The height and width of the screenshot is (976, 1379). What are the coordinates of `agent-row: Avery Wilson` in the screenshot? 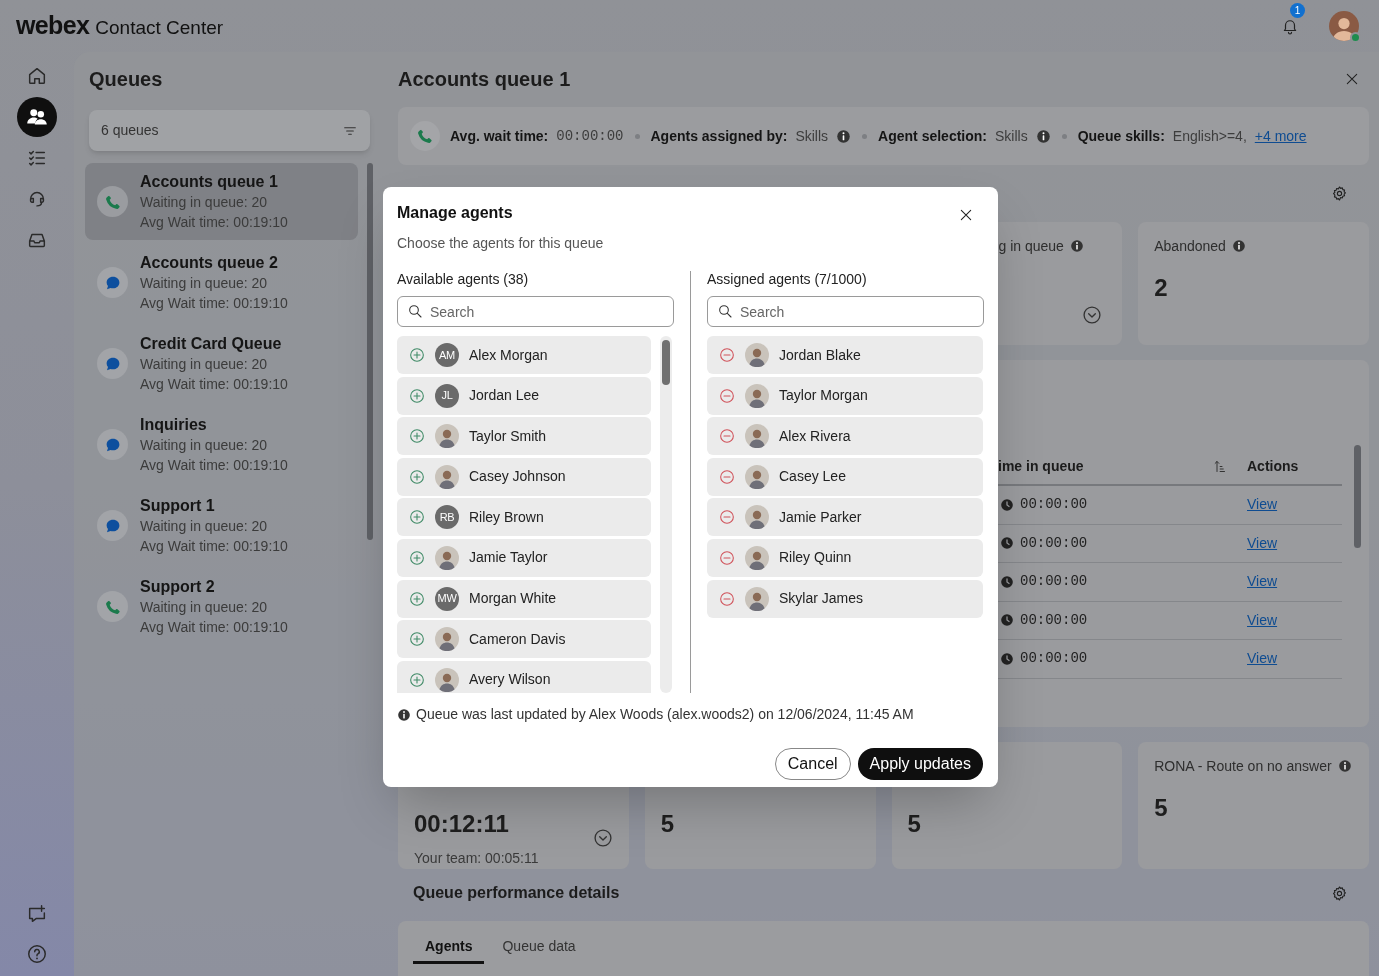 It's located at (524, 676).